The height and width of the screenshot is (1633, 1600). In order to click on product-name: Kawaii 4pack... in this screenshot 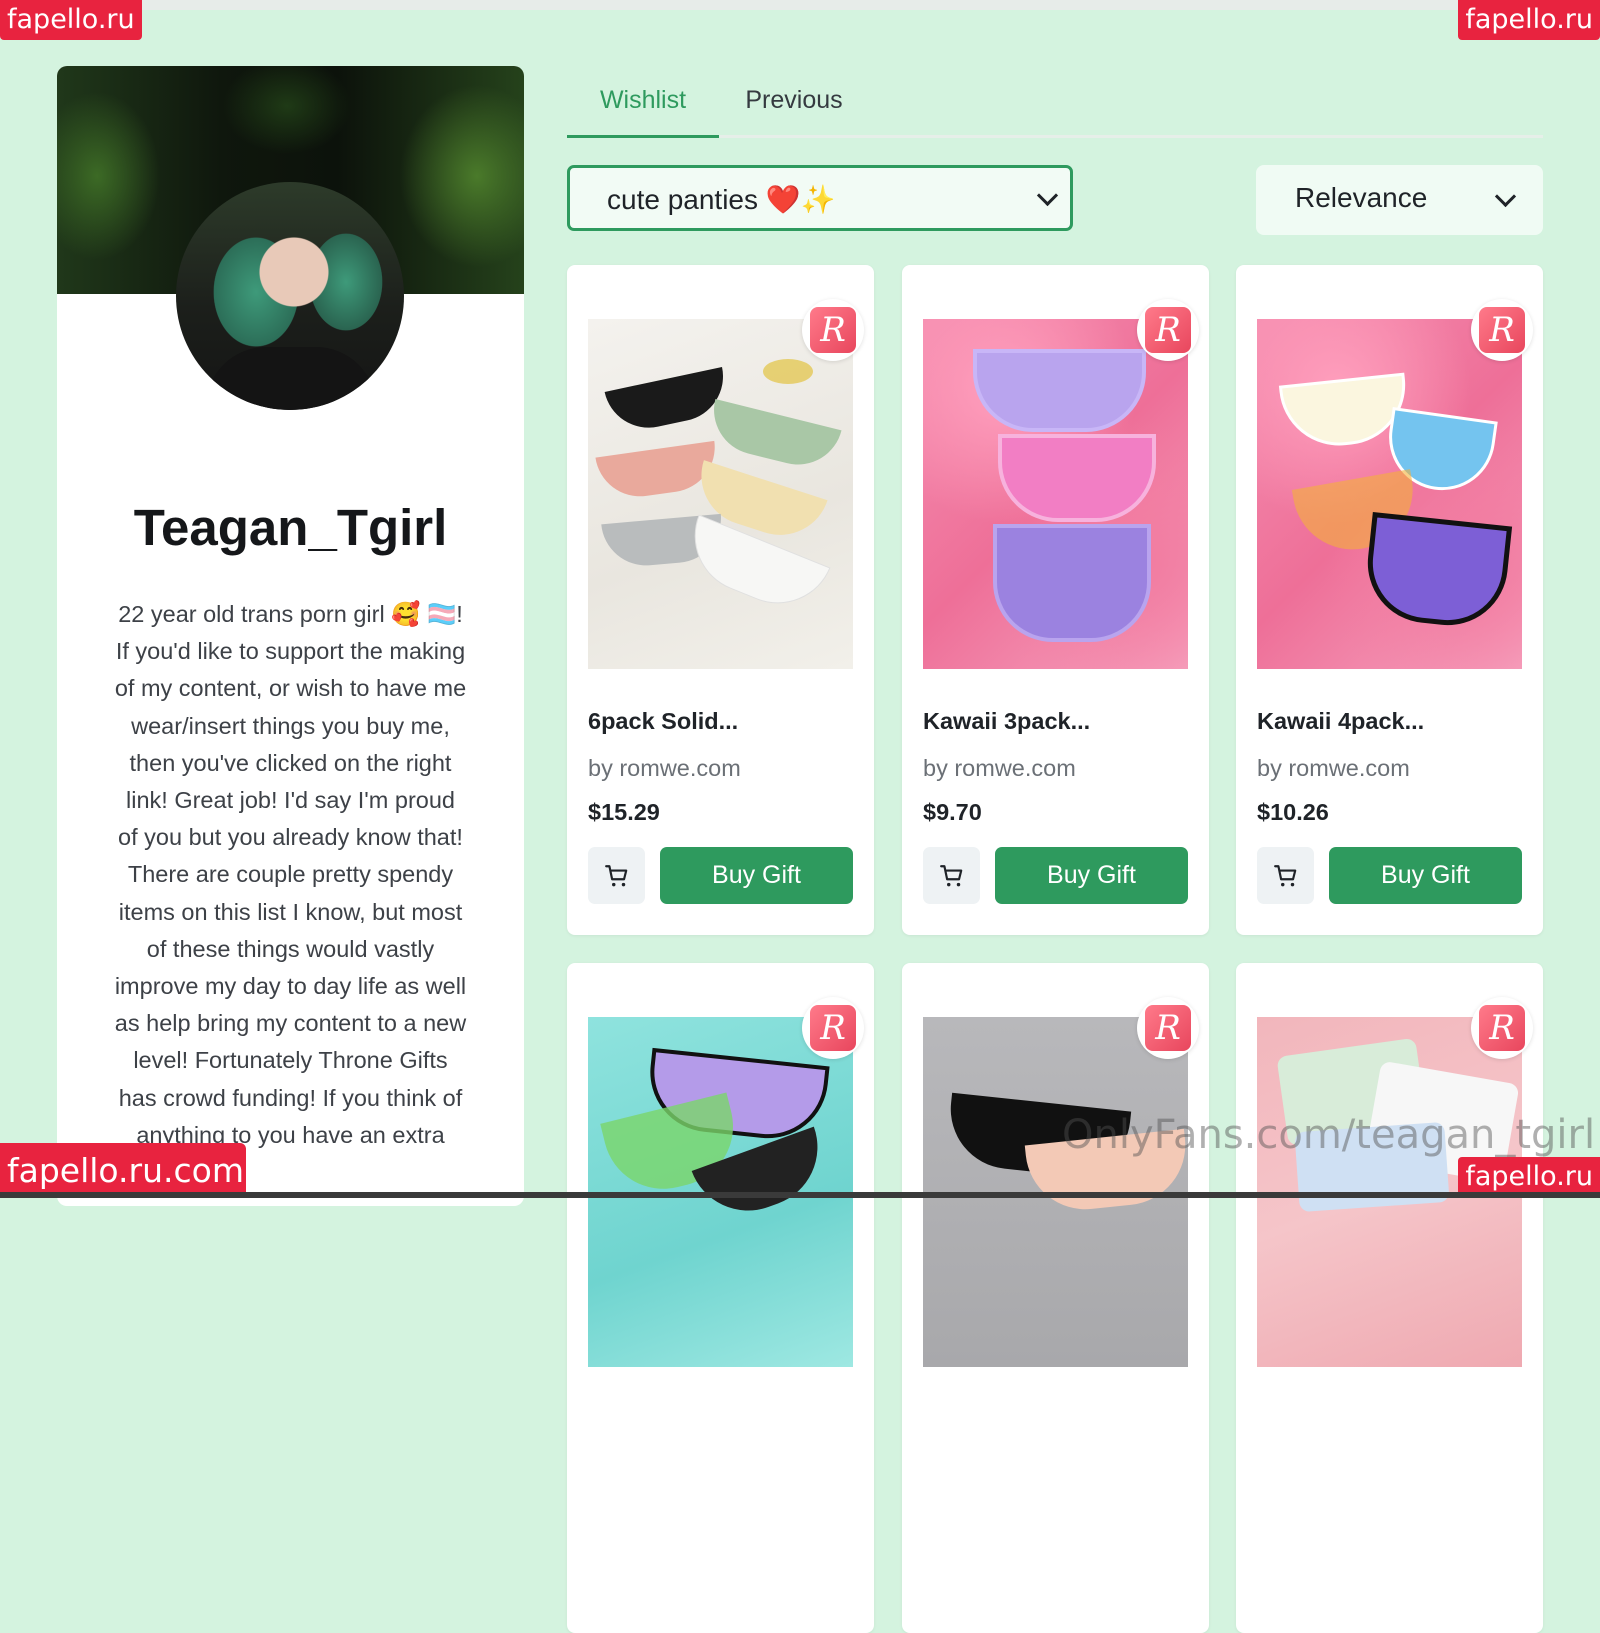, I will do `click(1340, 721)`.